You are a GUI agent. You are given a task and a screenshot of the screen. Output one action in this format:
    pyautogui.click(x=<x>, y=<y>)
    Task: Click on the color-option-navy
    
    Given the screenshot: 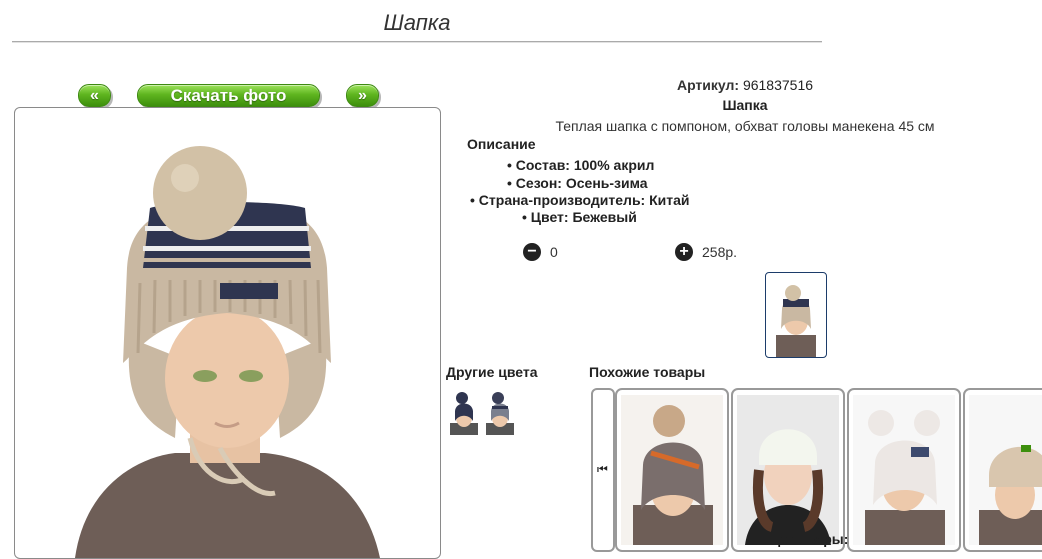 What is the action you would take?
    pyautogui.click(x=464, y=413)
    